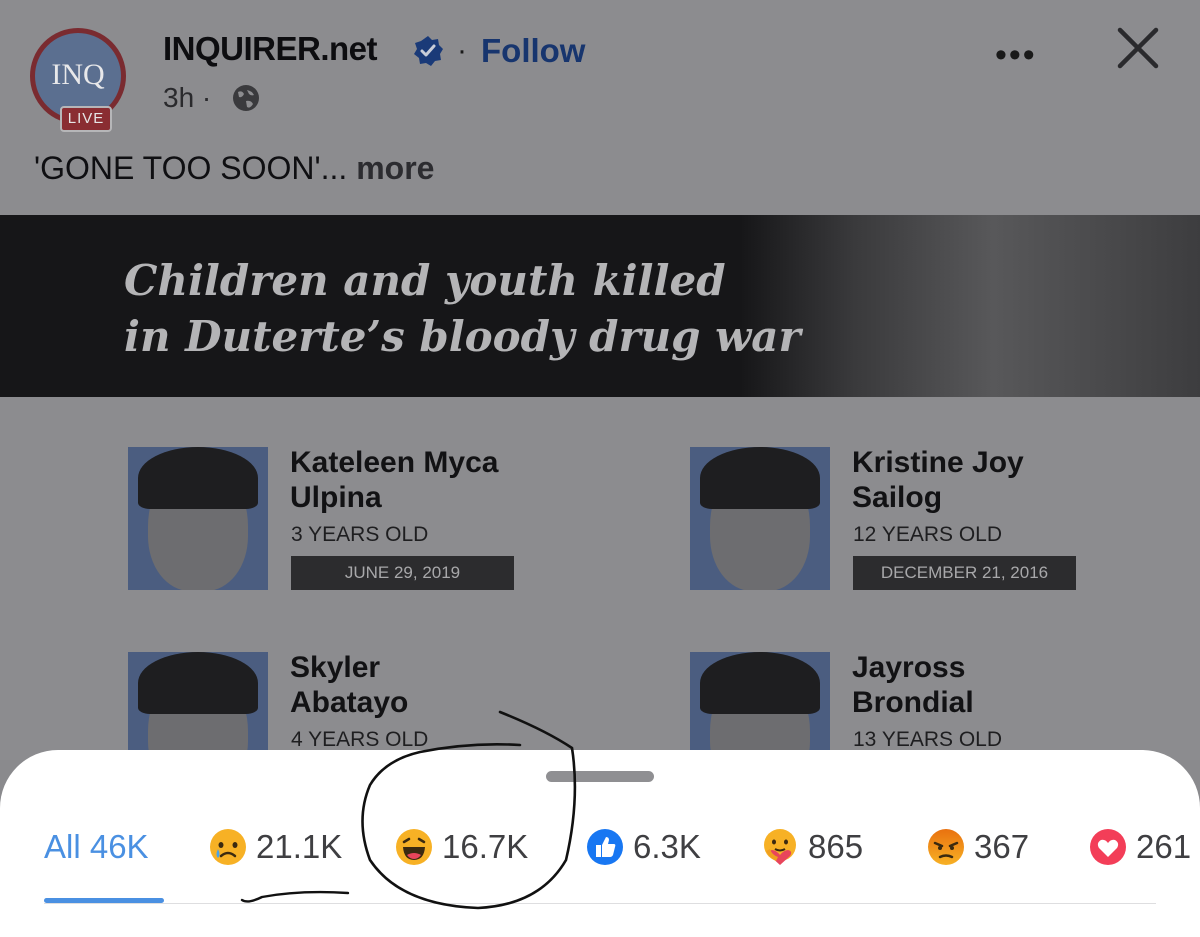  Describe the element at coordinates (970, 306) in the screenshot. I see `banner-photo` at that location.